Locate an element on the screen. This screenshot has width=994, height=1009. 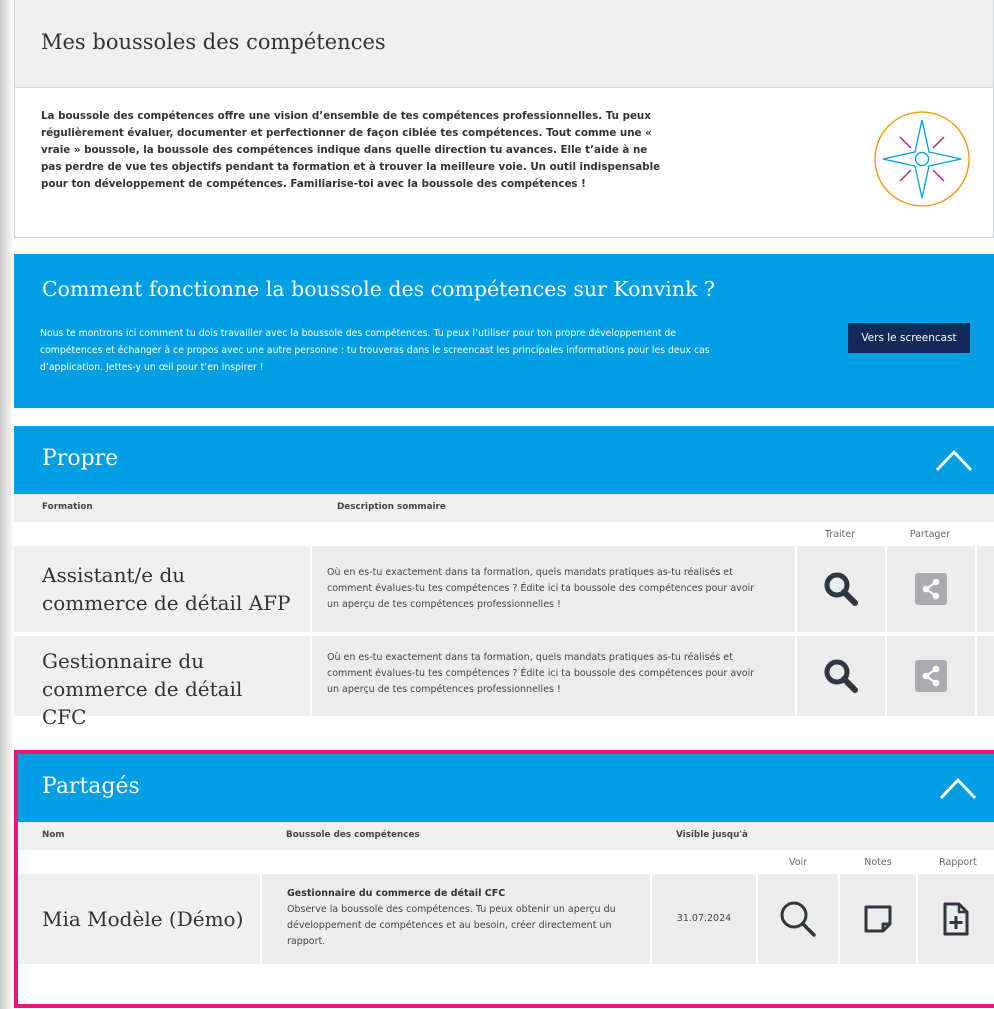
notes-button is located at coordinates (877, 919).